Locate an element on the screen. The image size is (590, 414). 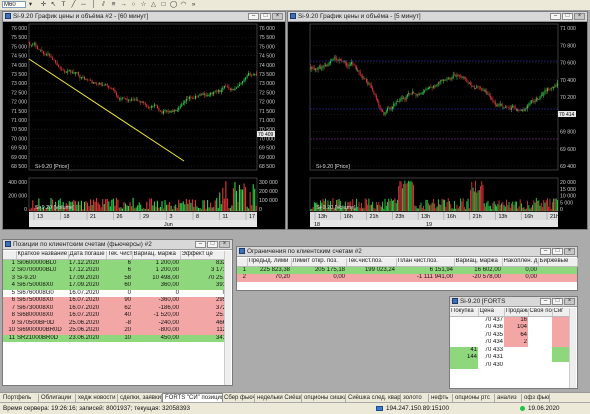
workspace-tab: опционы ртс is located at coordinates (474, 398).